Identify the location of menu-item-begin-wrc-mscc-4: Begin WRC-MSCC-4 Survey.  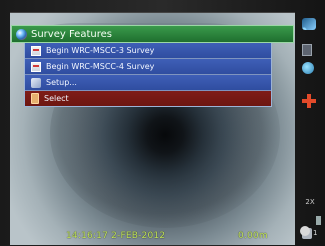
(148, 67).